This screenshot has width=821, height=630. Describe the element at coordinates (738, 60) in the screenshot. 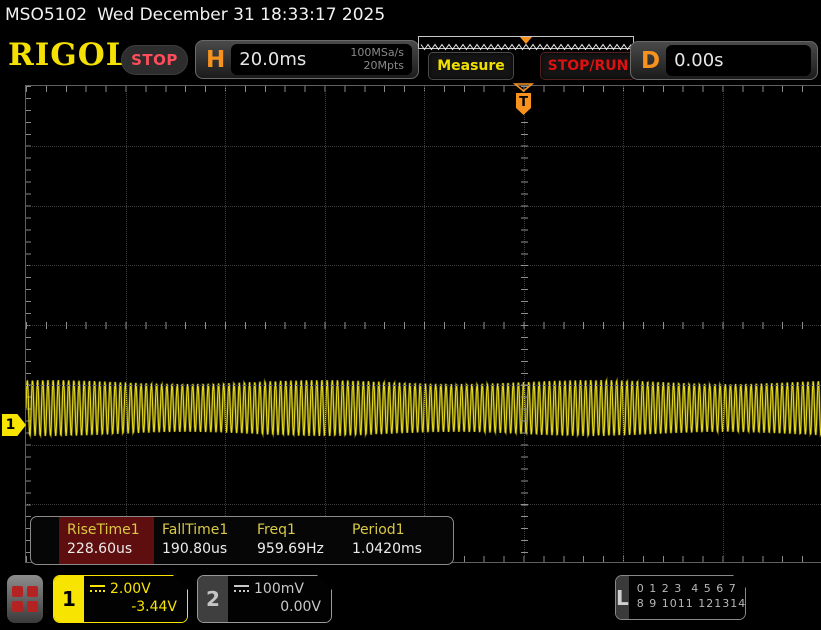

I see `delay-well: 0.00s` at that location.